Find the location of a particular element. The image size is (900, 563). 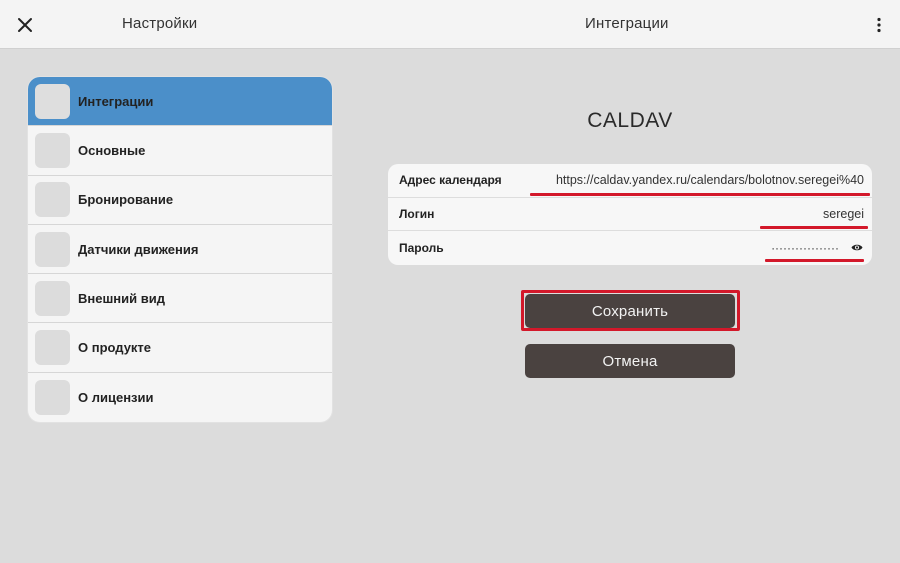

more-vertical-icon is located at coordinates (879, 25).